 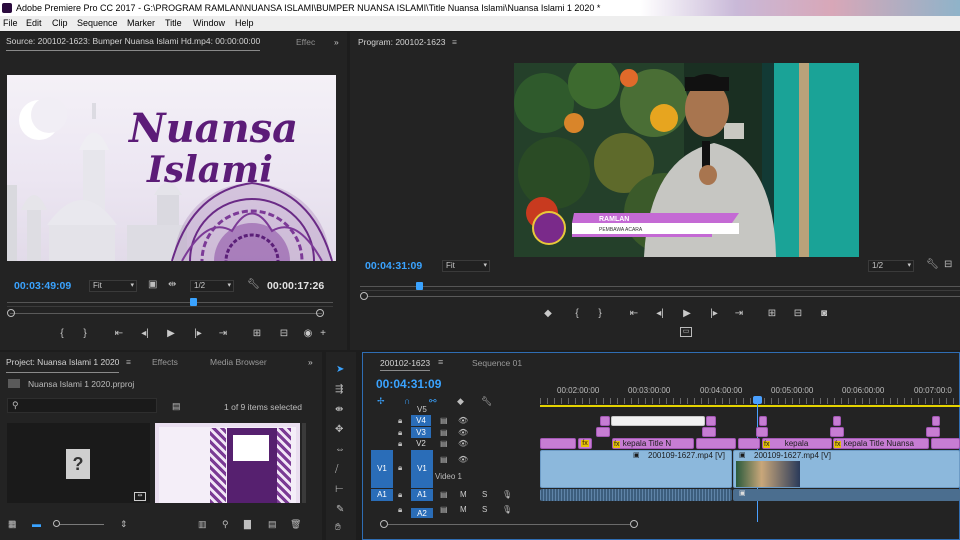 I want to click on step-back-icon: ◂|, so click(x=145, y=334).